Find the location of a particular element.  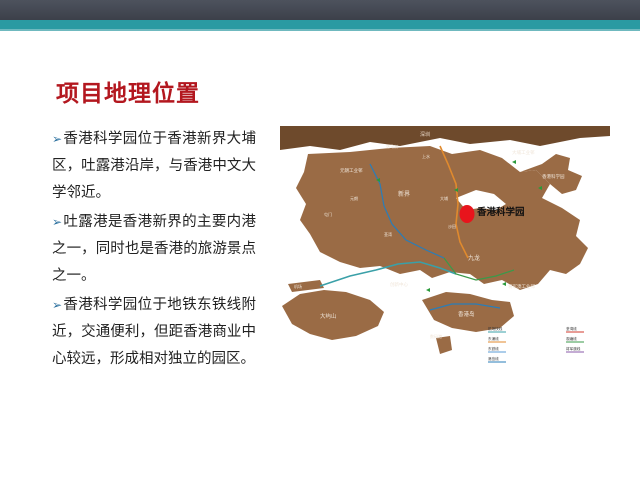

legend-label: 将军澳线 is located at coordinates (573, 348).